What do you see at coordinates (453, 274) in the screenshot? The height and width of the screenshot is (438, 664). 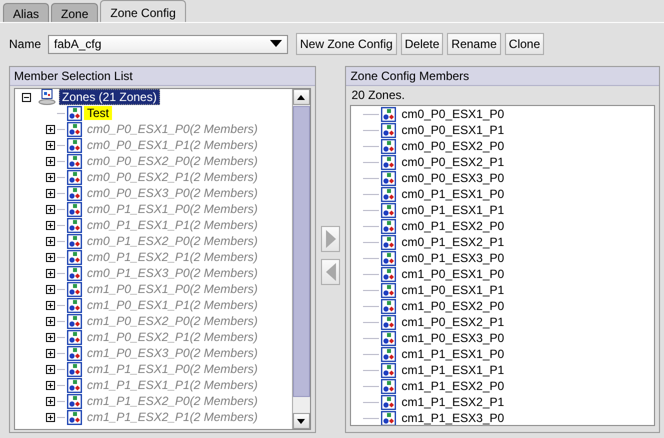 I see `zone-item: cm1_P0_ESX1_P0` at bounding box center [453, 274].